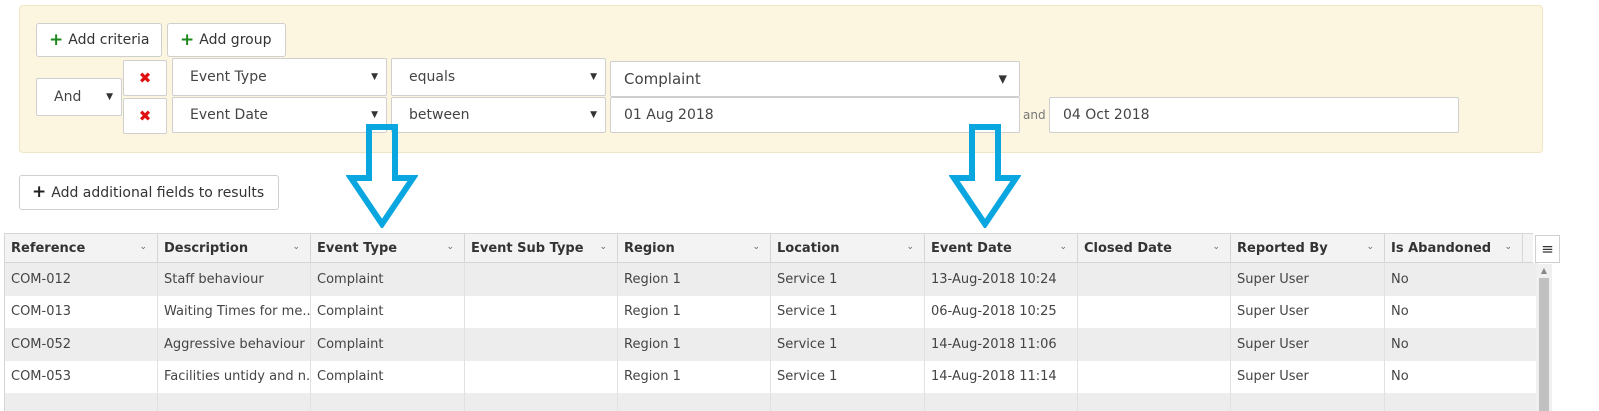  Describe the element at coordinates (1001, 344) in the screenshot. I see `table-cell: 14-Aug-2018 11:06` at that location.